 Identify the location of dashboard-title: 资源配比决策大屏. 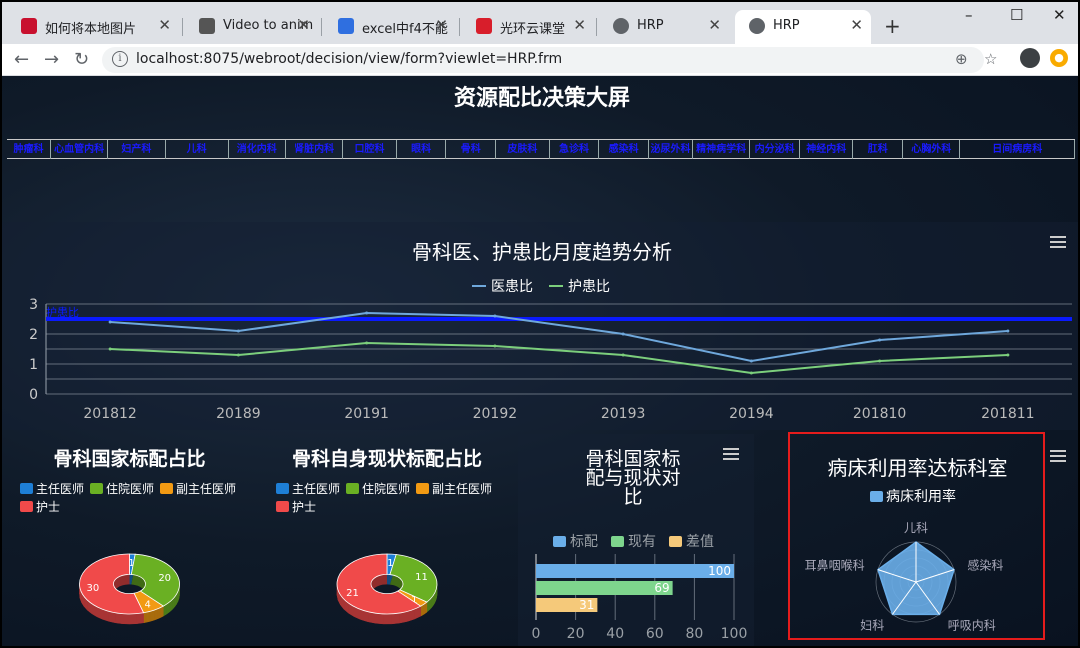
(541, 98).